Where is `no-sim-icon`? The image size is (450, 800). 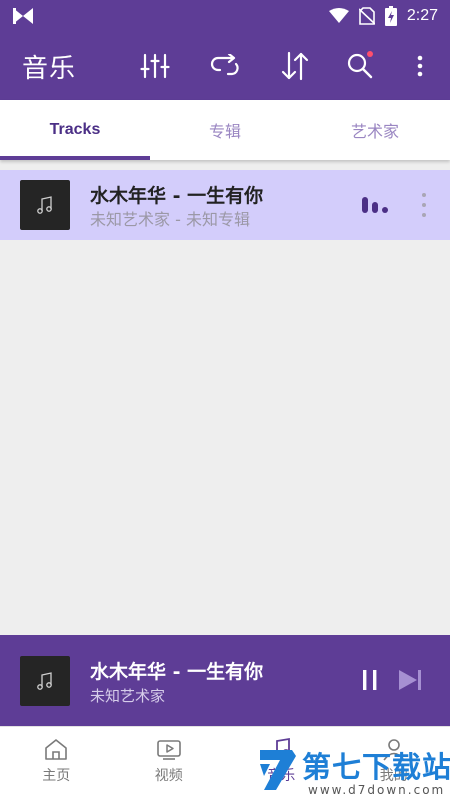 no-sim-icon is located at coordinates (366, 16).